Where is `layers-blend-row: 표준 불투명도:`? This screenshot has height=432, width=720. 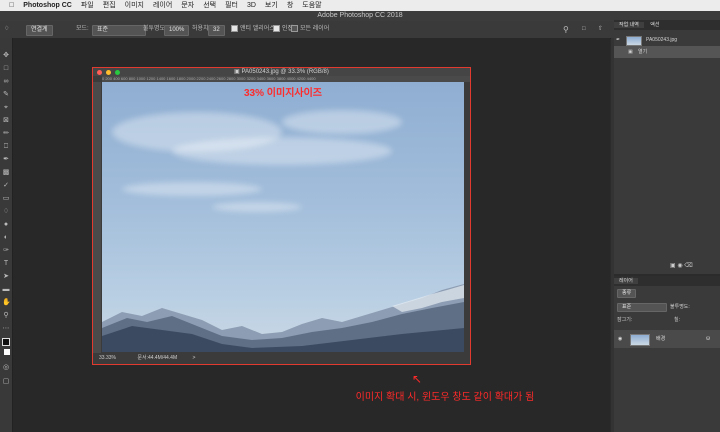 layers-blend-row: 표준 불투명도: is located at coordinates (667, 307).